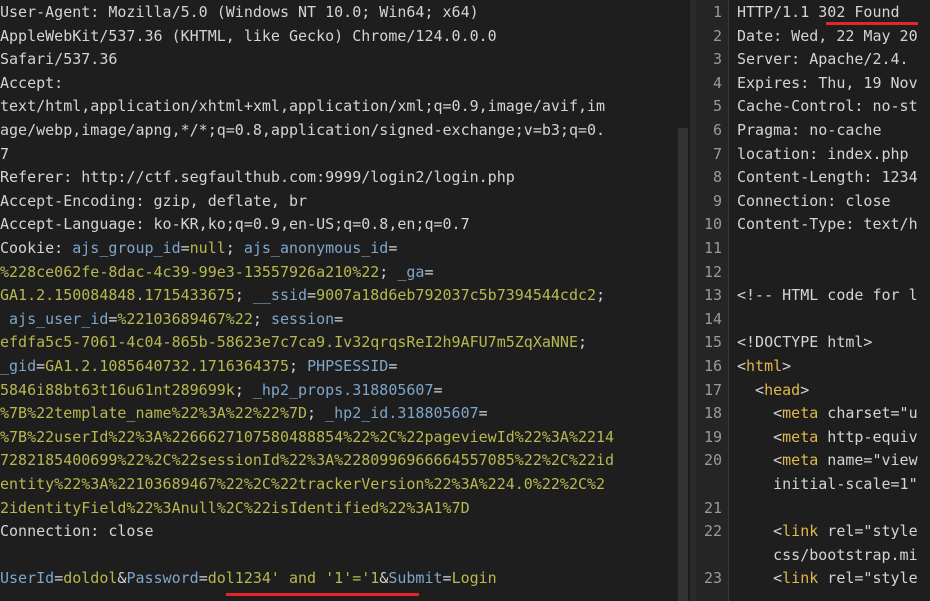 The image size is (930, 601). I want to click on line-number: 5, so click(717, 106).